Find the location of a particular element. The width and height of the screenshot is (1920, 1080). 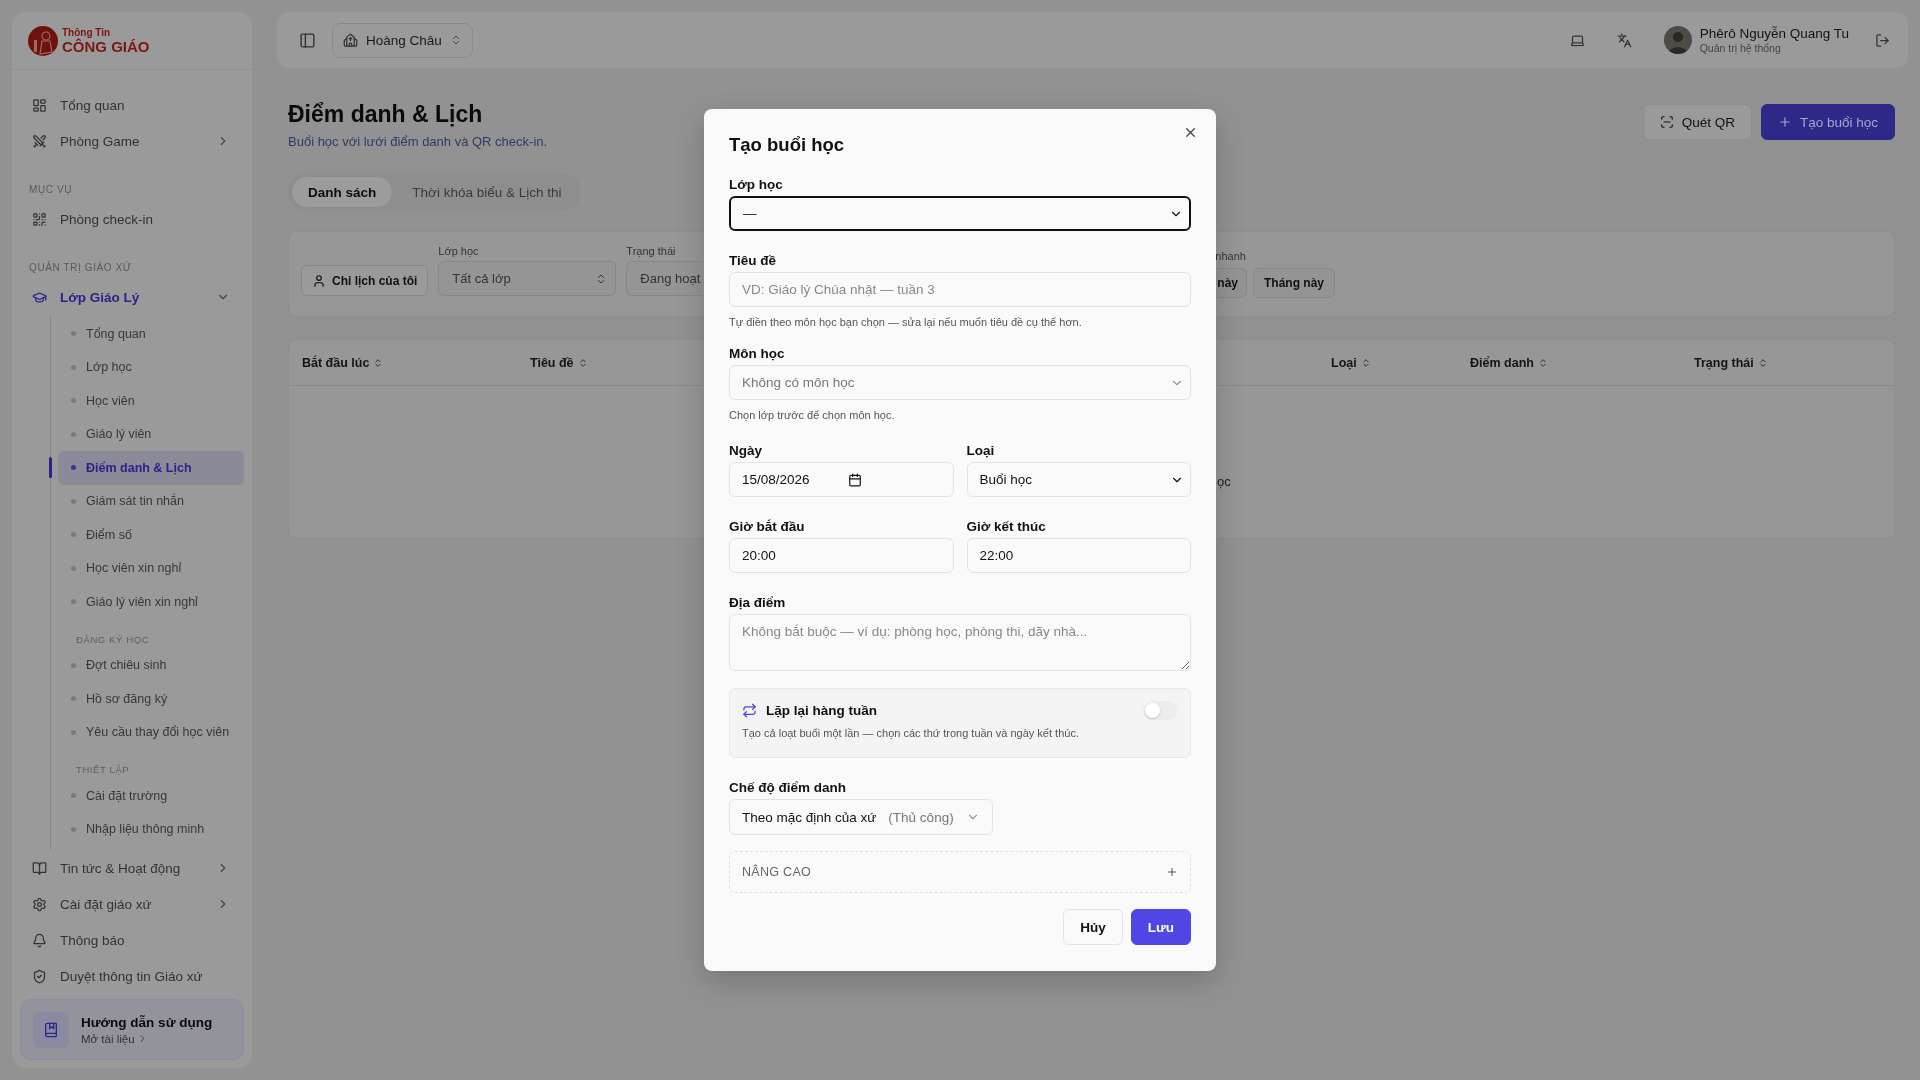

shield-icon is located at coordinates (39, 976).